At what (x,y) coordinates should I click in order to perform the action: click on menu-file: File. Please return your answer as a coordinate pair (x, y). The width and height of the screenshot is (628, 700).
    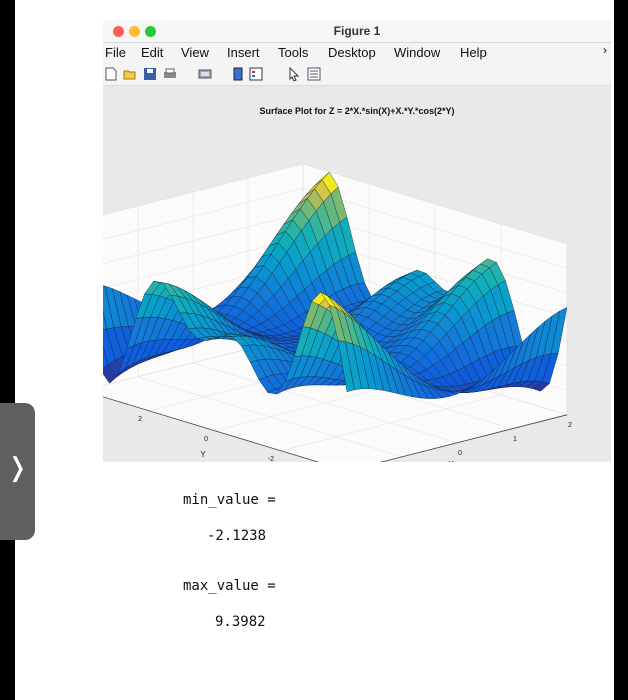
    Looking at the image, I should click on (115, 52).